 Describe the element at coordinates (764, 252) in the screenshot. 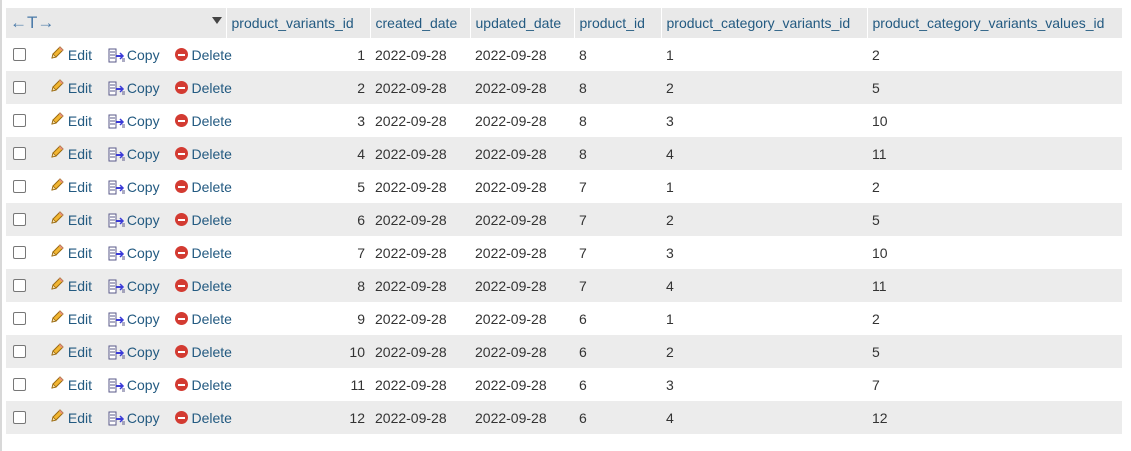

I see `cell-product-category-variants-id: 3` at that location.